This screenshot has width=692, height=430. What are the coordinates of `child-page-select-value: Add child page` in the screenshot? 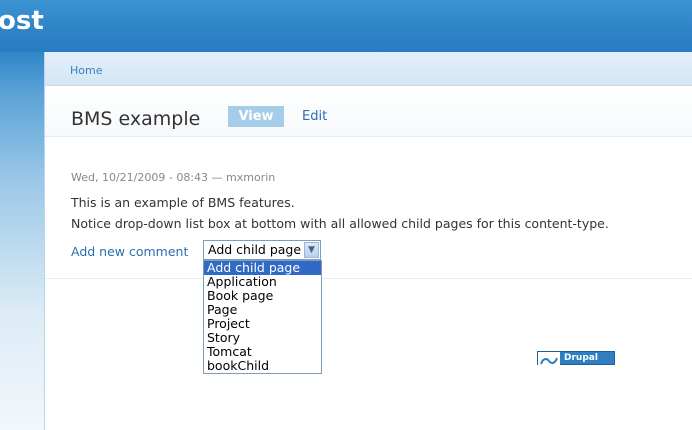 It's located at (255, 249).